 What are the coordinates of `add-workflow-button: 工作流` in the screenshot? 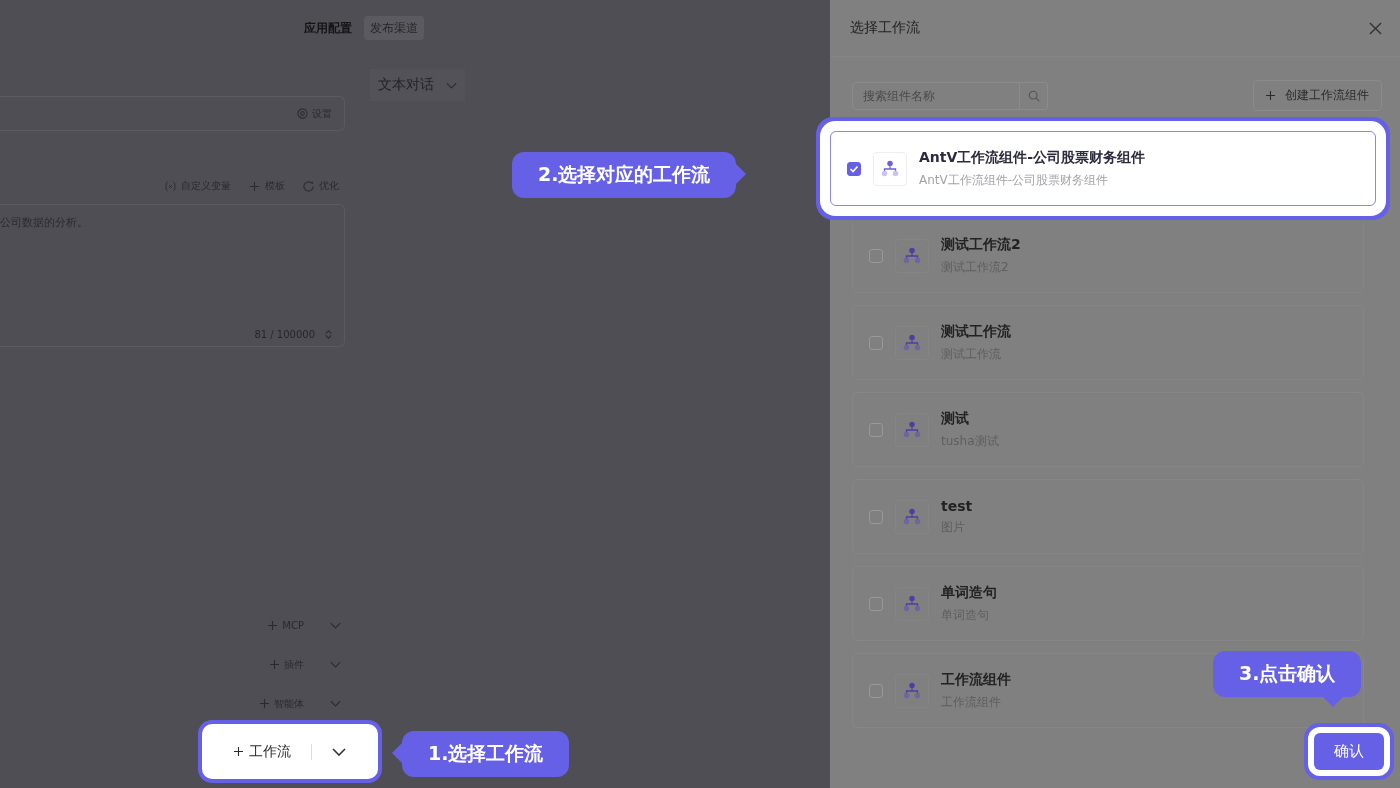 It's located at (290, 751).